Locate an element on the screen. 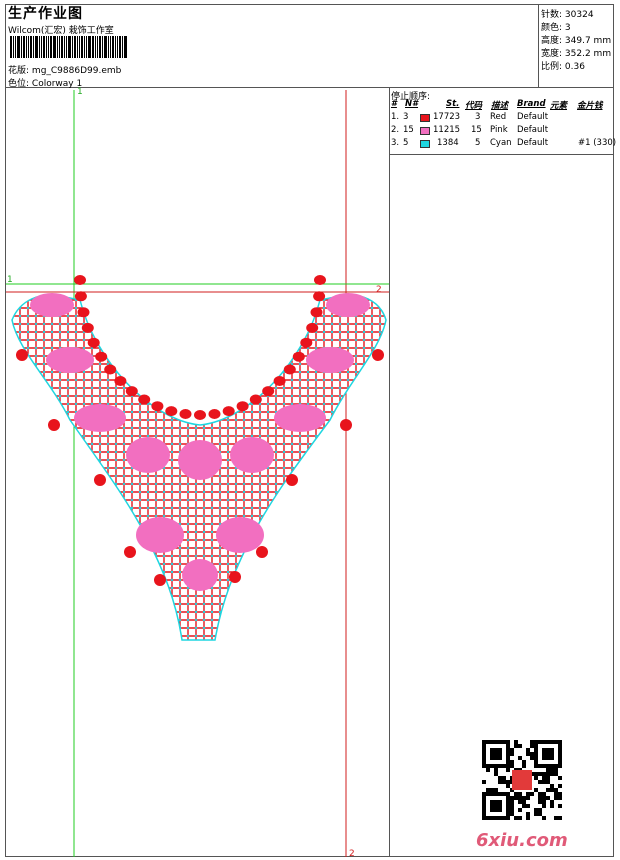 Image resolution: width=620 pixels, height=860 pixels. watermark-logo: 6xiu.com is located at coordinates (522, 840).